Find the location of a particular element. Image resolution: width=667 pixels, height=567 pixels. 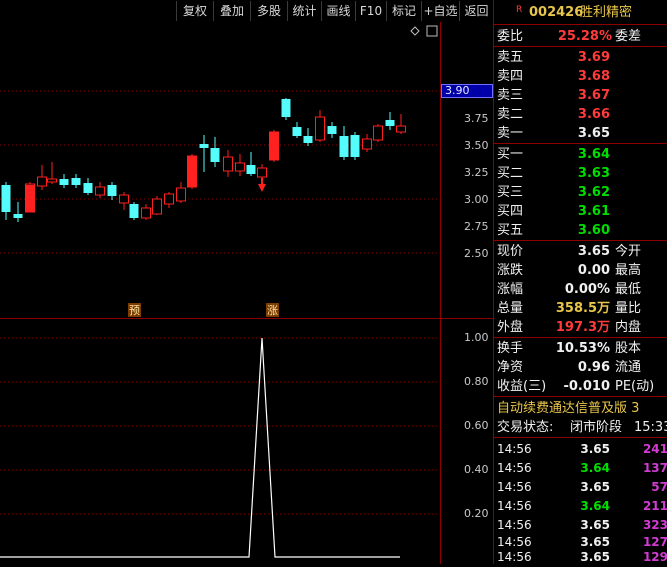

quote-value: 0.00% is located at coordinates (587, 289).